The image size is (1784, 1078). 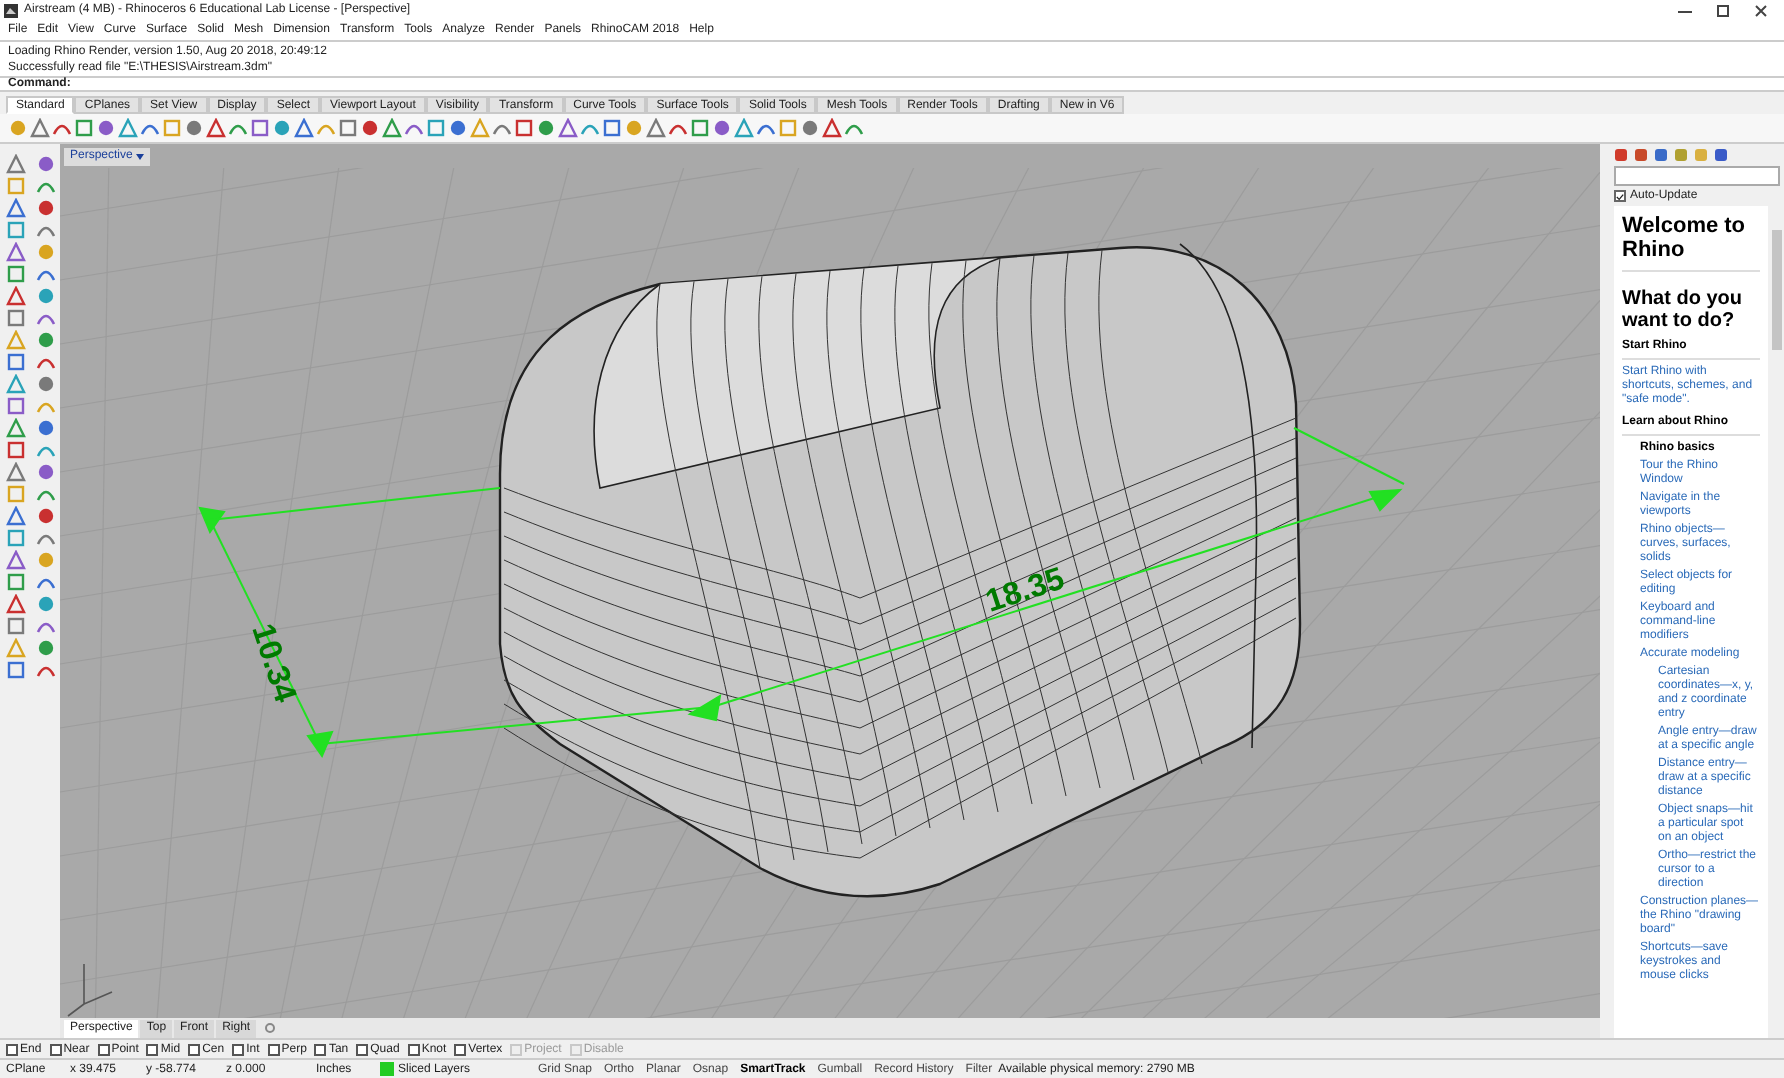 I want to click on scrollbar, so click(x=1776, y=622).